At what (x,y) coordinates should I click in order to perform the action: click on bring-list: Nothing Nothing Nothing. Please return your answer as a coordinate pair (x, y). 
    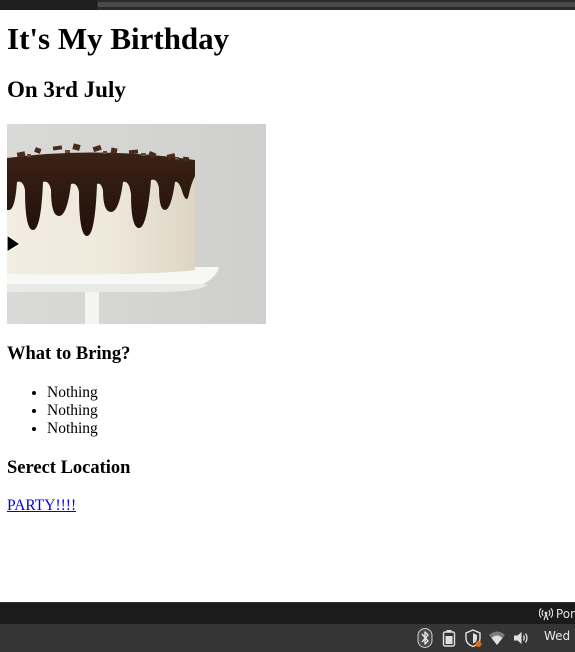
    Looking at the image, I should click on (52, 411).